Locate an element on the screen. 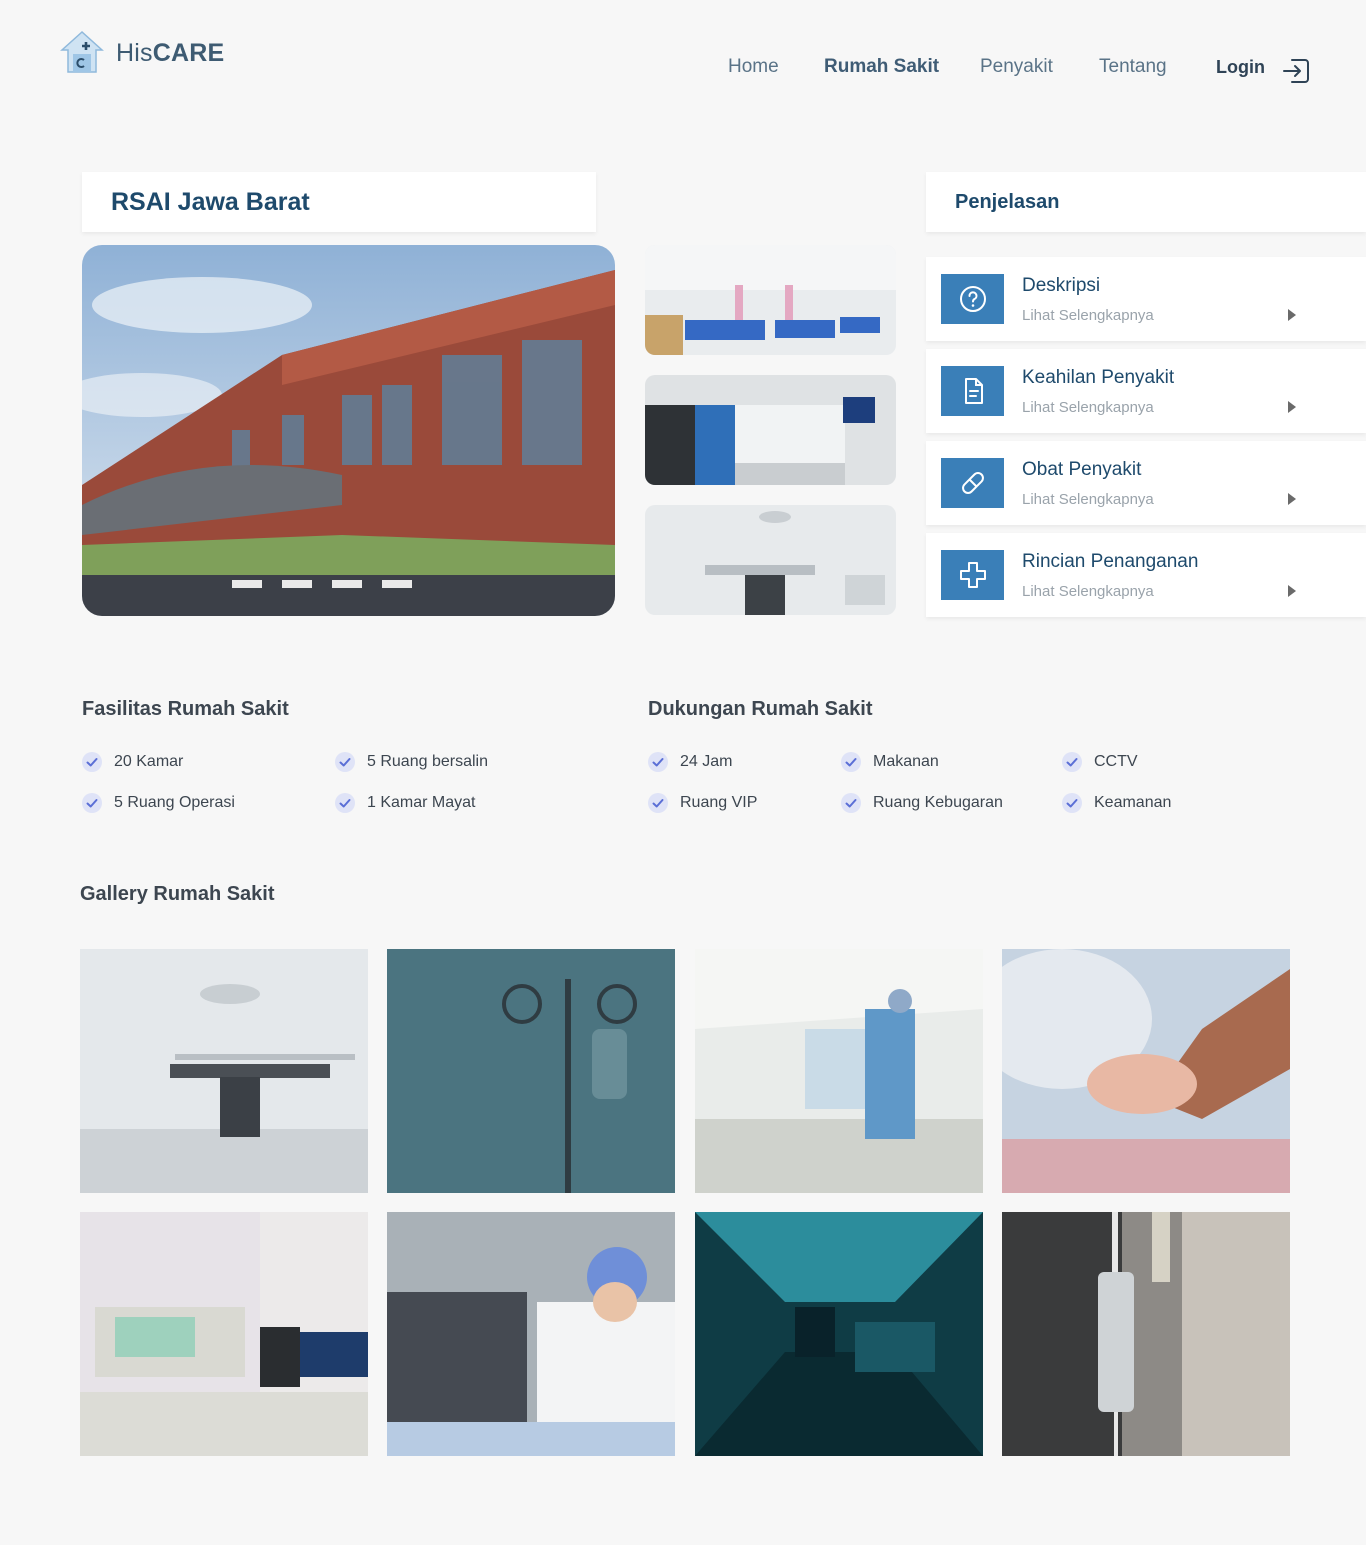  info-title: Deskripsi is located at coordinates (1061, 285).